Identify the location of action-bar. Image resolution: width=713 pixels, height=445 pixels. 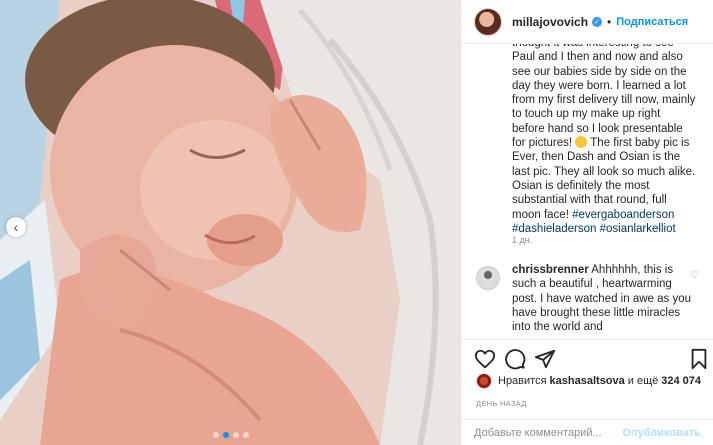
(587, 357).